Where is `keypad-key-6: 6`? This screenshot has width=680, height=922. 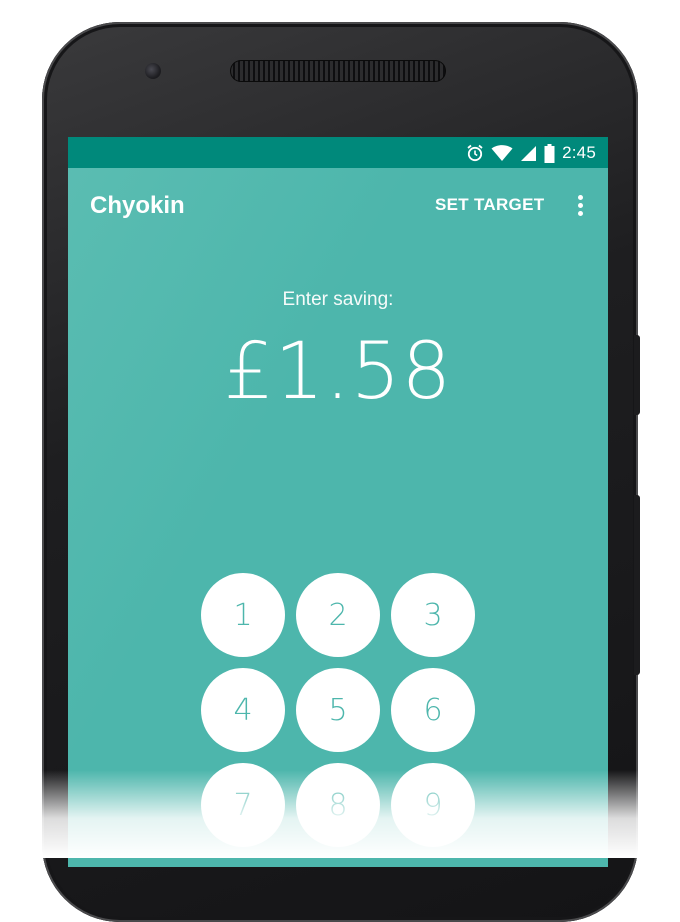
keypad-key-6: 6 is located at coordinates (433, 710).